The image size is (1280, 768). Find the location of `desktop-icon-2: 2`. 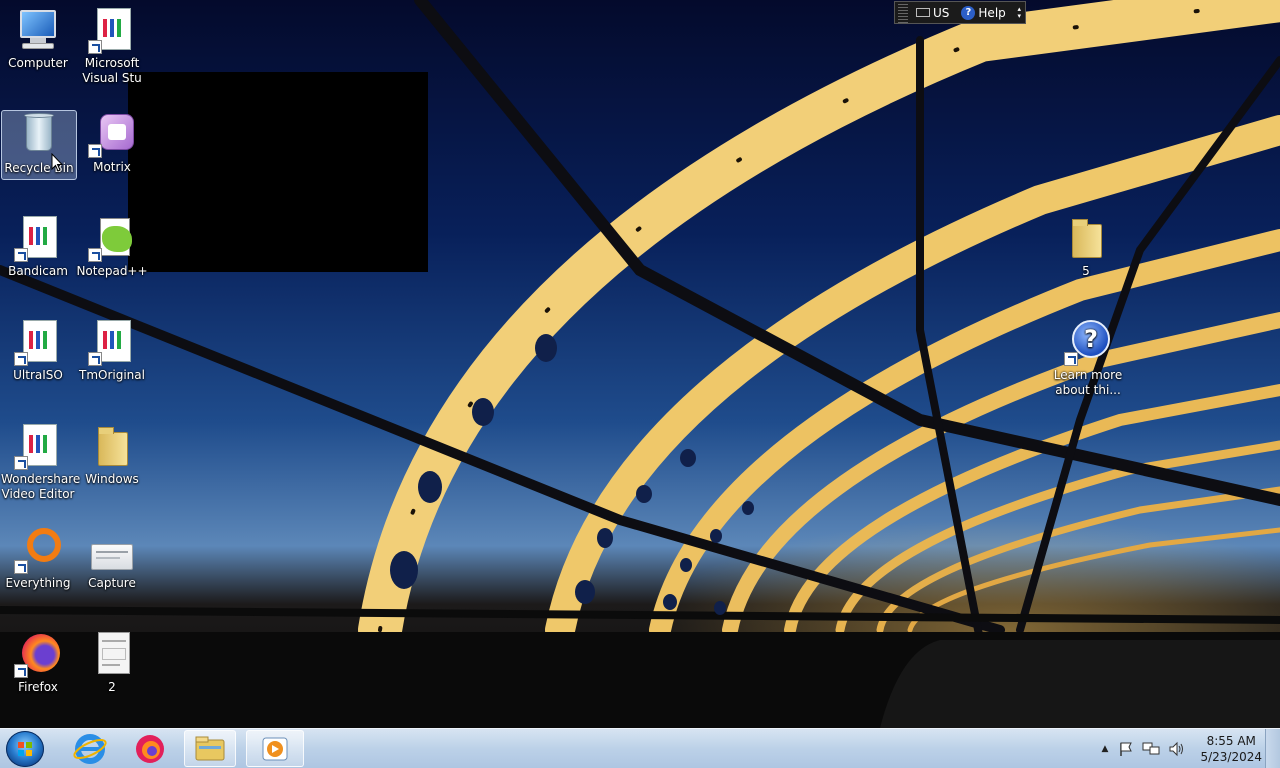

desktop-icon-2: 2 is located at coordinates (112, 662).